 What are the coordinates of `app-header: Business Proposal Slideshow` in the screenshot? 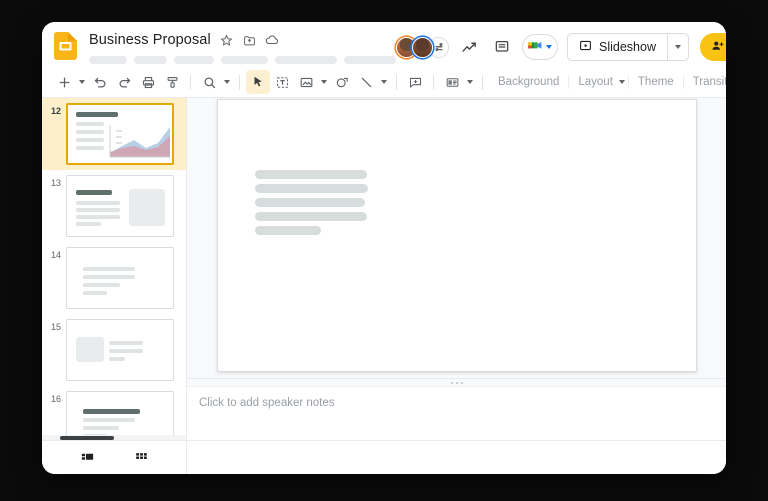 It's located at (384, 44).